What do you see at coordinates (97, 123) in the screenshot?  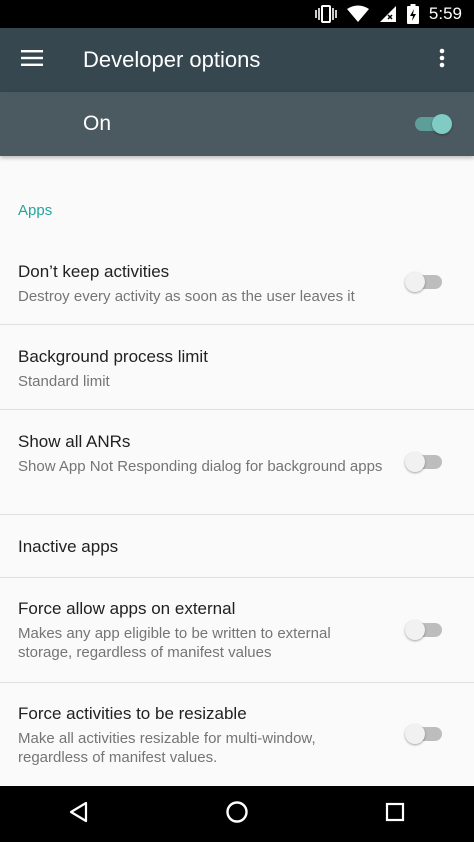 I see `master-switch-label: On` at bounding box center [97, 123].